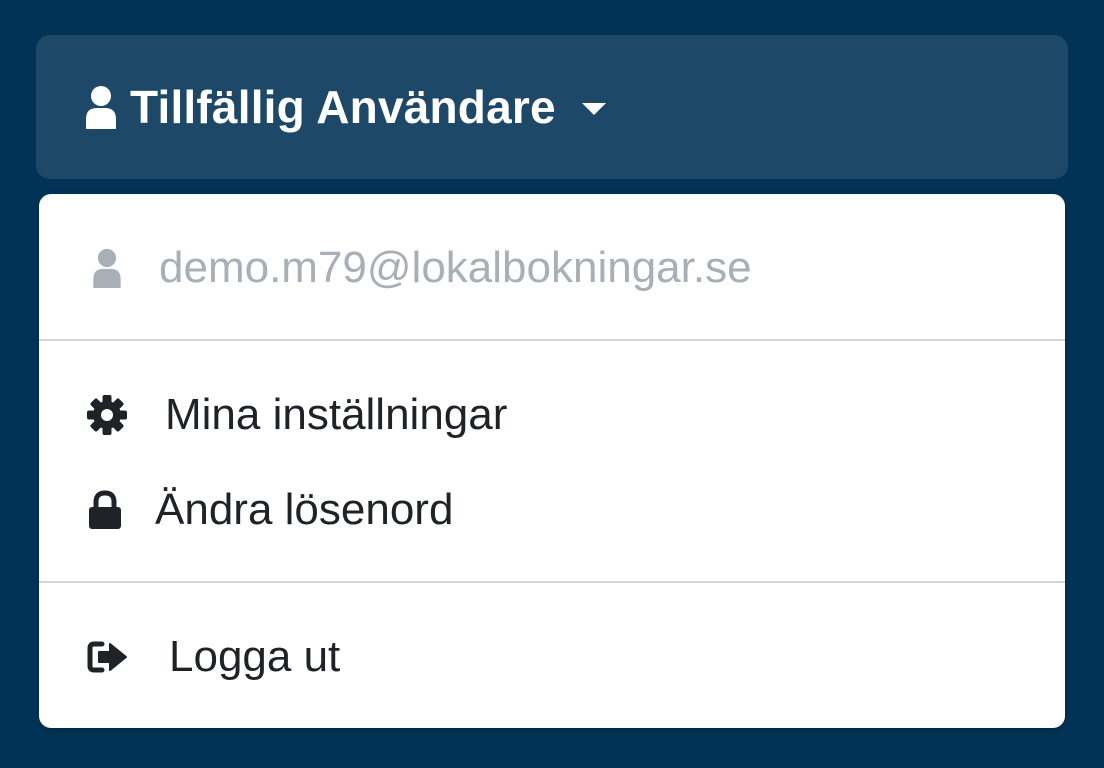 The image size is (1104, 768). Describe the element at coordinates (255, 656) in the screenshot. I see `menu-item-logout-label: Logga ut` at that location.